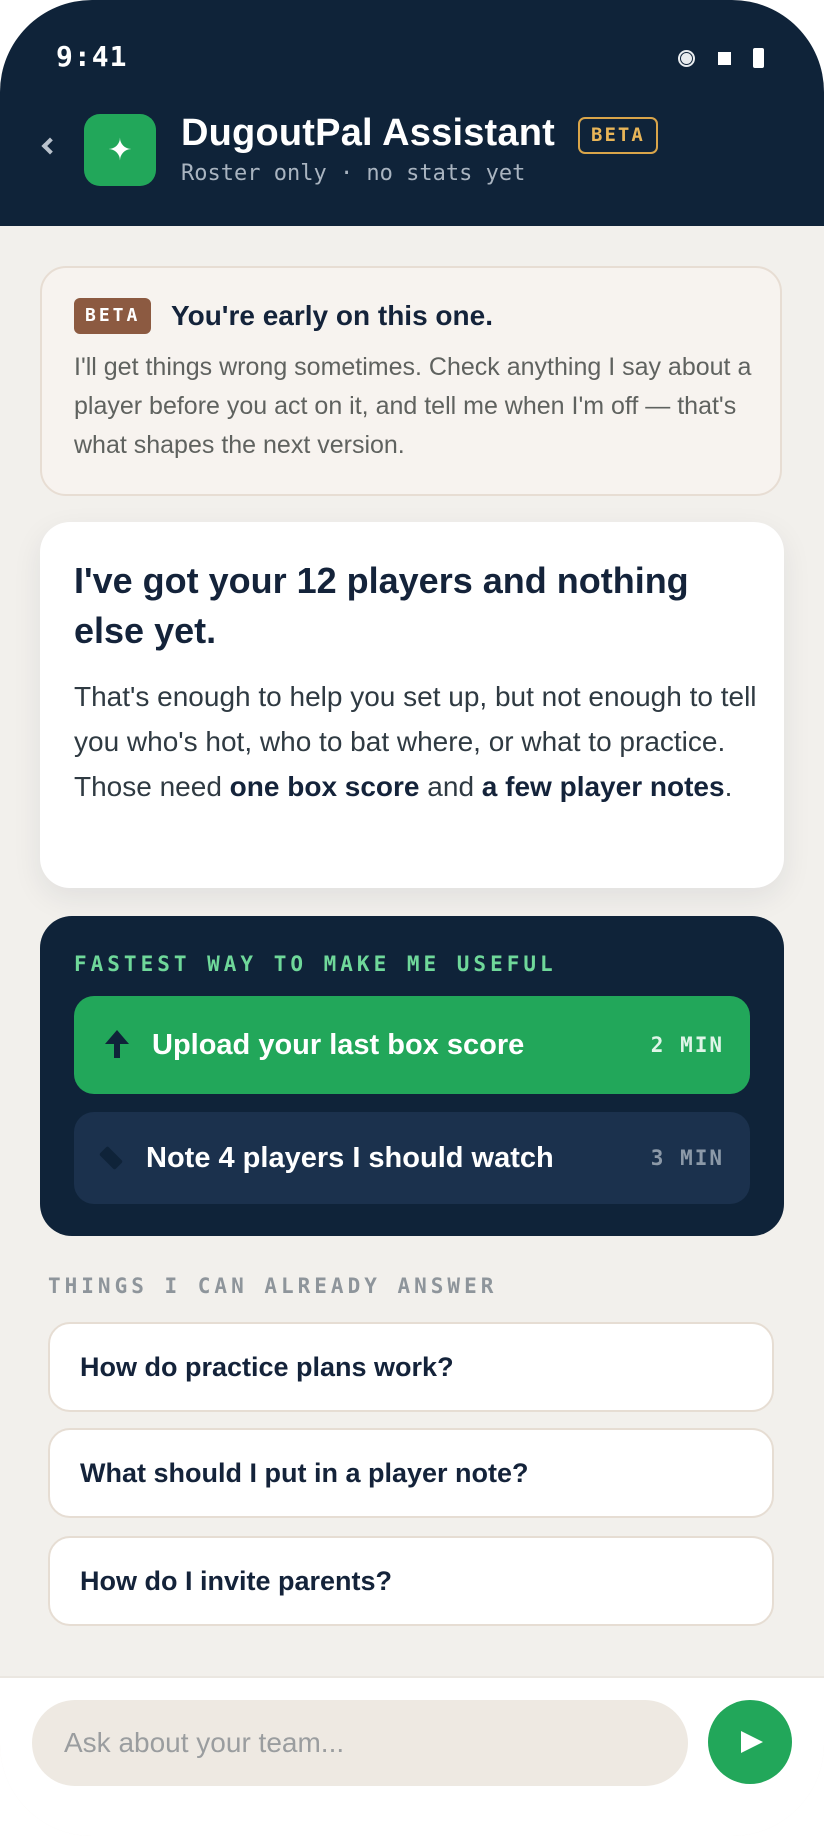 The image size is (824, 1836). I want to click on suggested-question-invite-parents: How do I invite parents?, so click(411, 1581).